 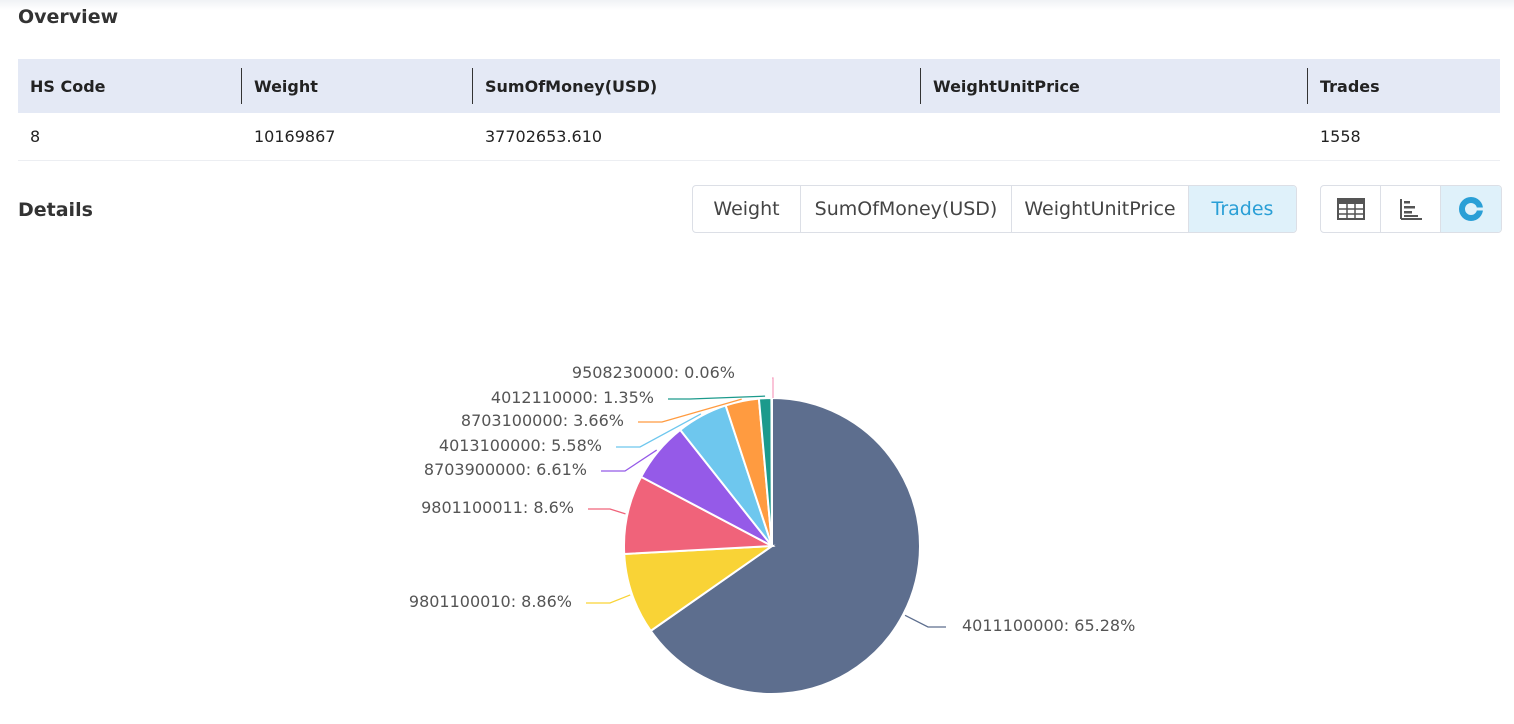 I want to click on slice-label-9508230000: 9508230000: 0.06%, so click(x=653, y=372).